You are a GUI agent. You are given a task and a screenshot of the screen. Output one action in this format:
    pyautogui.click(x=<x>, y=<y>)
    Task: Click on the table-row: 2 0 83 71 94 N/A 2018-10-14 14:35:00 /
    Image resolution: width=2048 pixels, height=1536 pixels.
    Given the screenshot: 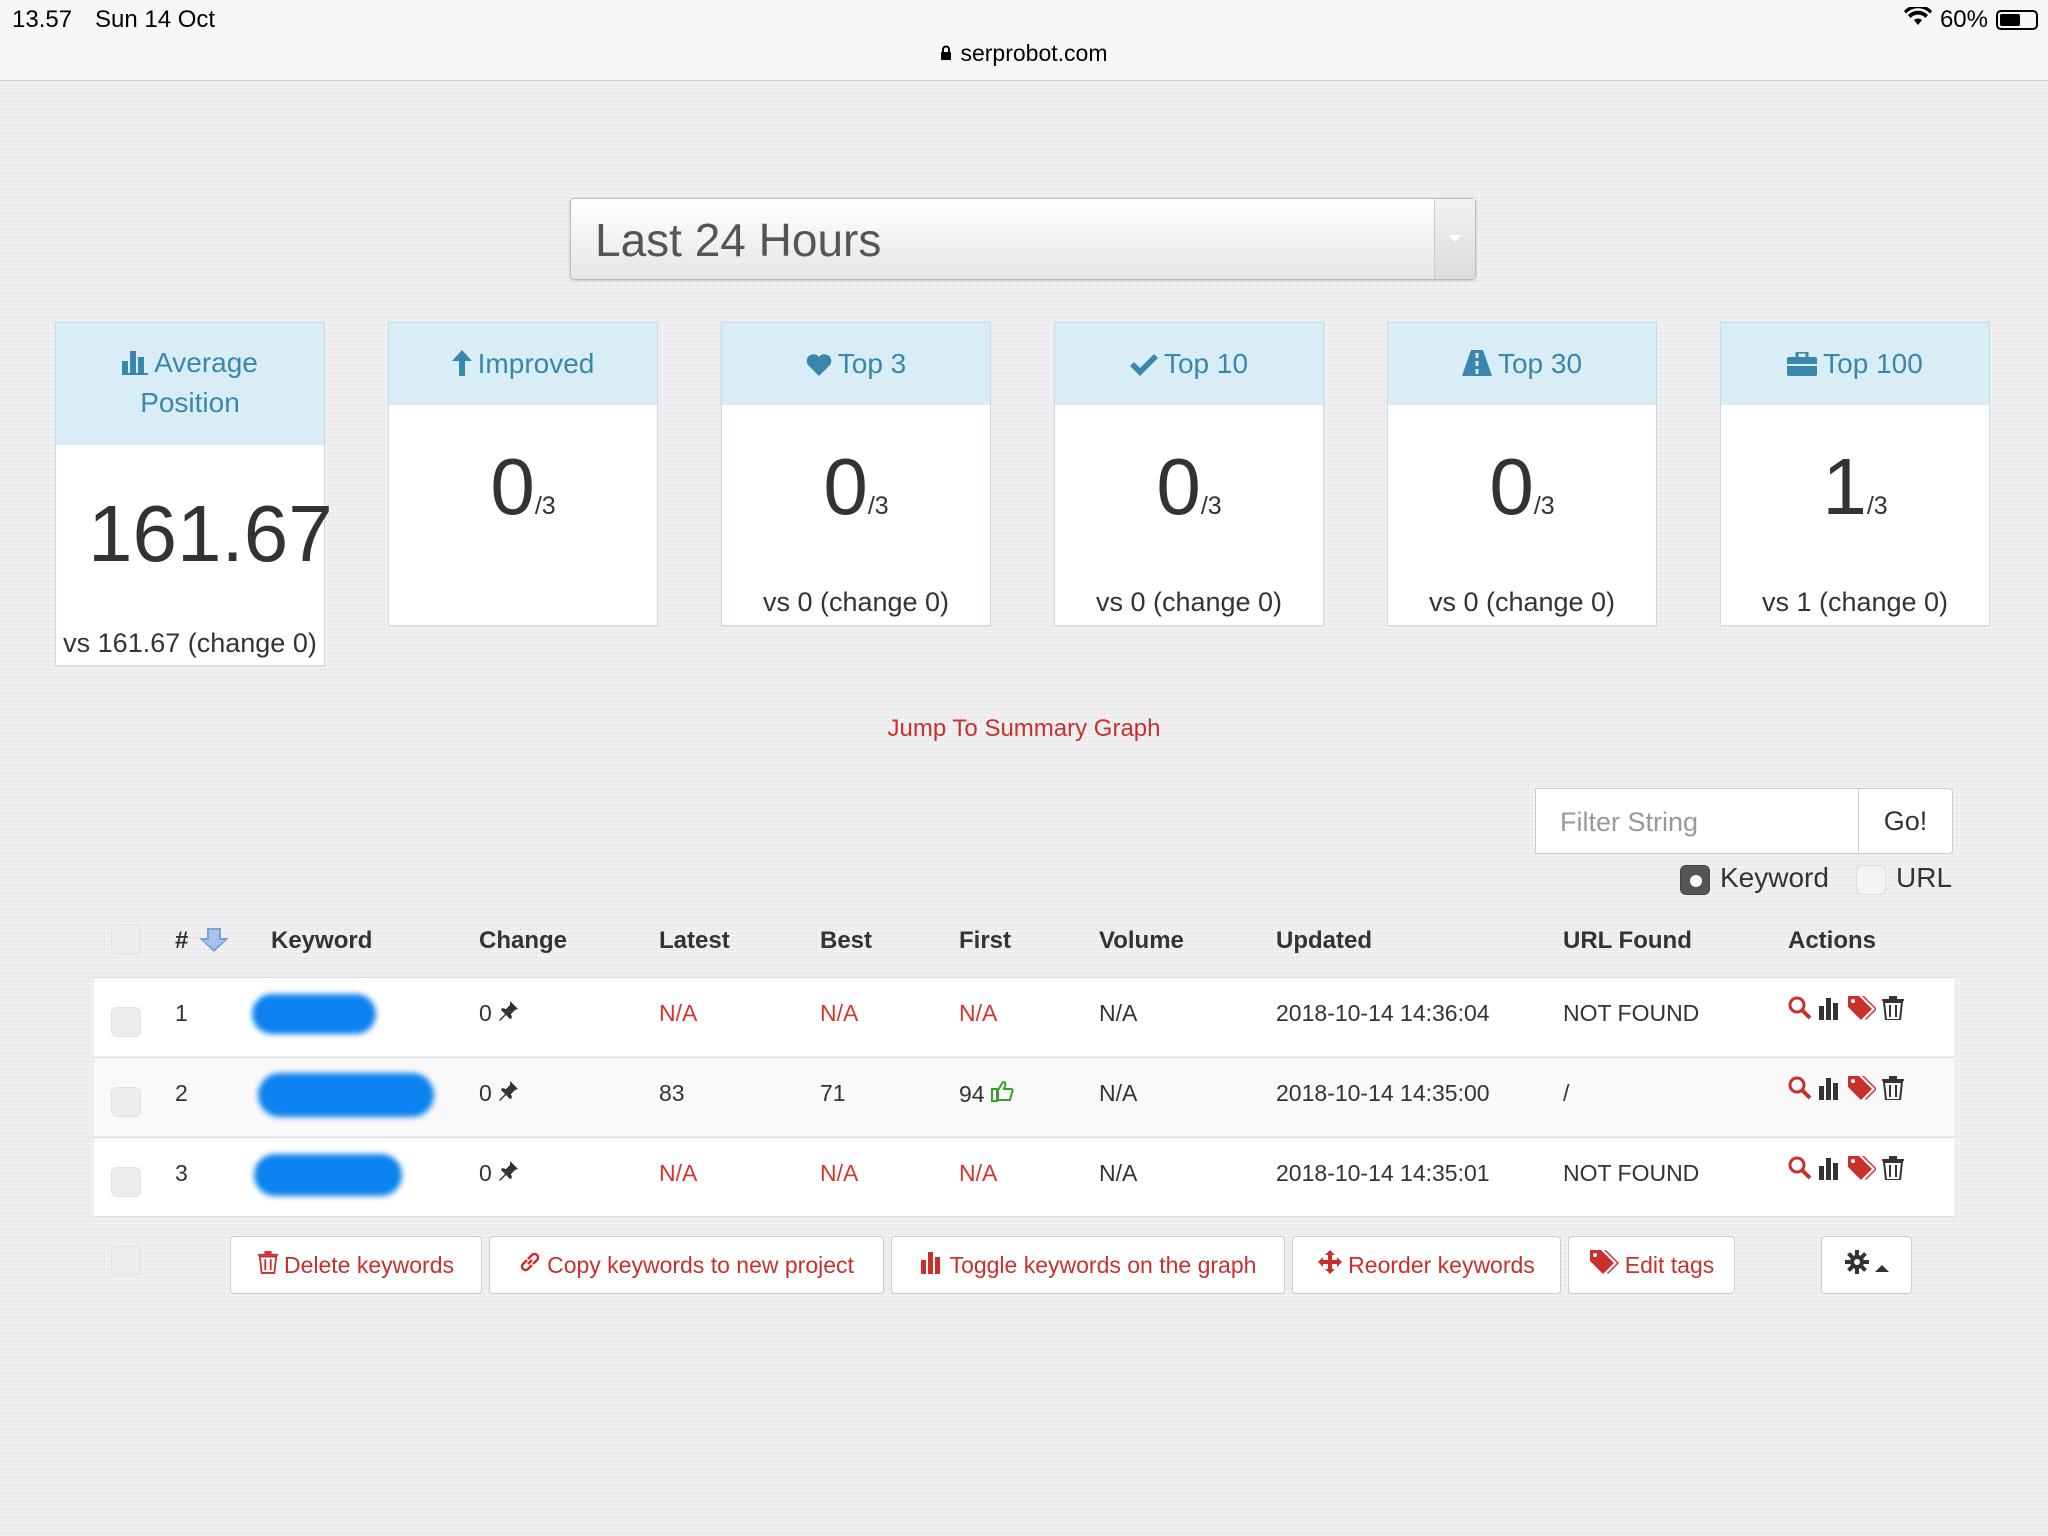 What is the action you would take?
    pyautogui.click(x=1024, y=1096)
    